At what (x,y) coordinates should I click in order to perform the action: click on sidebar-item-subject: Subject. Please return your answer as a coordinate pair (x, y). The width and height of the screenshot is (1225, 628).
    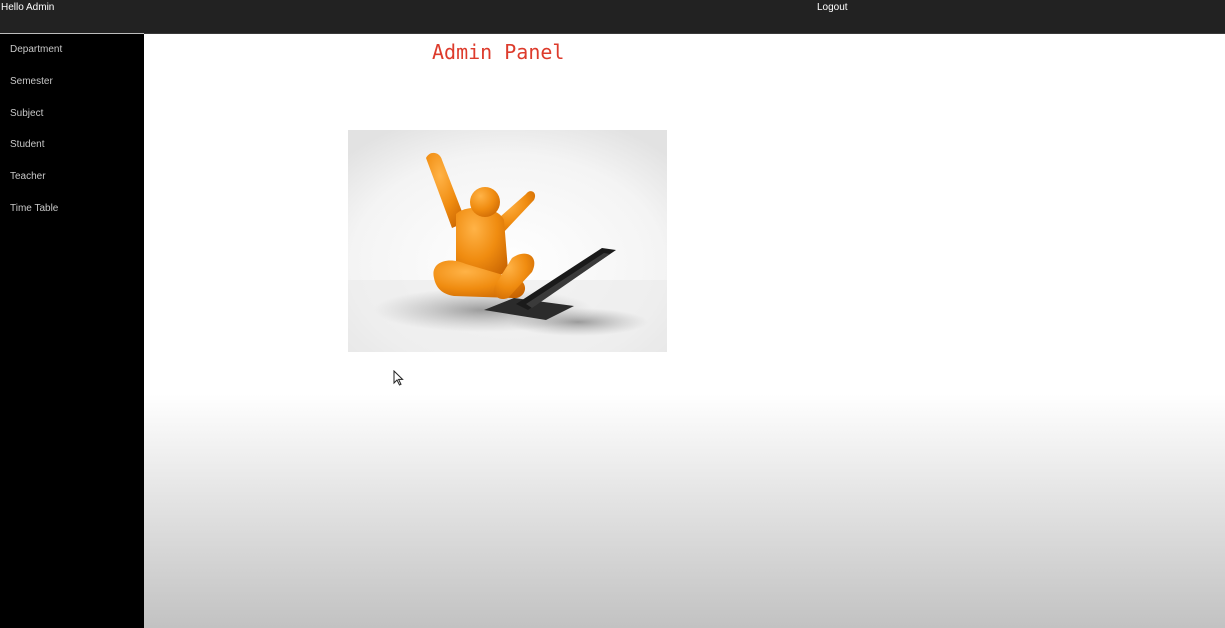
    Looking at the image, I should click on (72, 114).